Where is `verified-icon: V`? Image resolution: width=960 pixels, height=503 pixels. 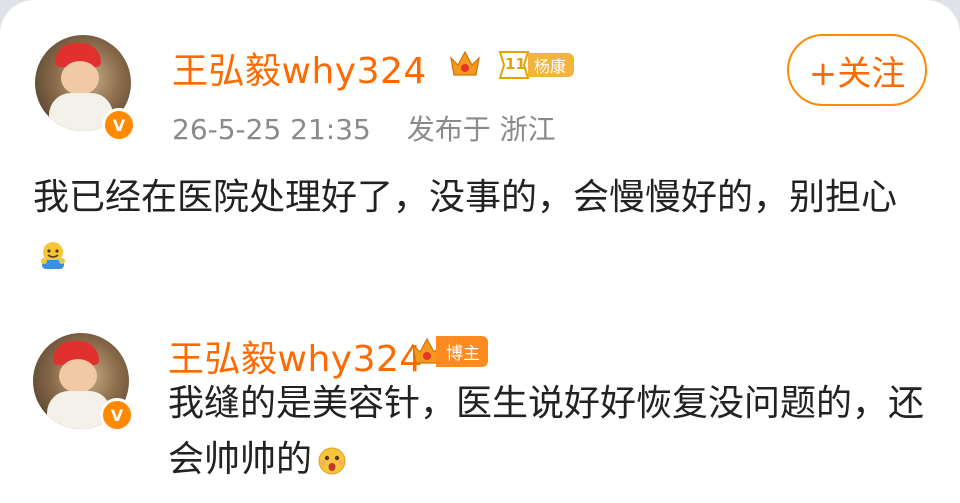 verified-icon: V is located at coordinates (119, 125).